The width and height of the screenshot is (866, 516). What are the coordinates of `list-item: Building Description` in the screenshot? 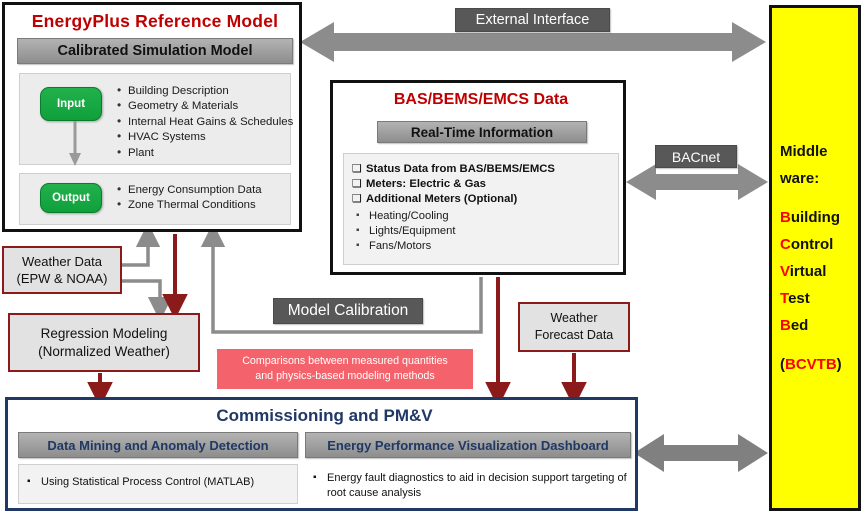 It's located at (204, 91).